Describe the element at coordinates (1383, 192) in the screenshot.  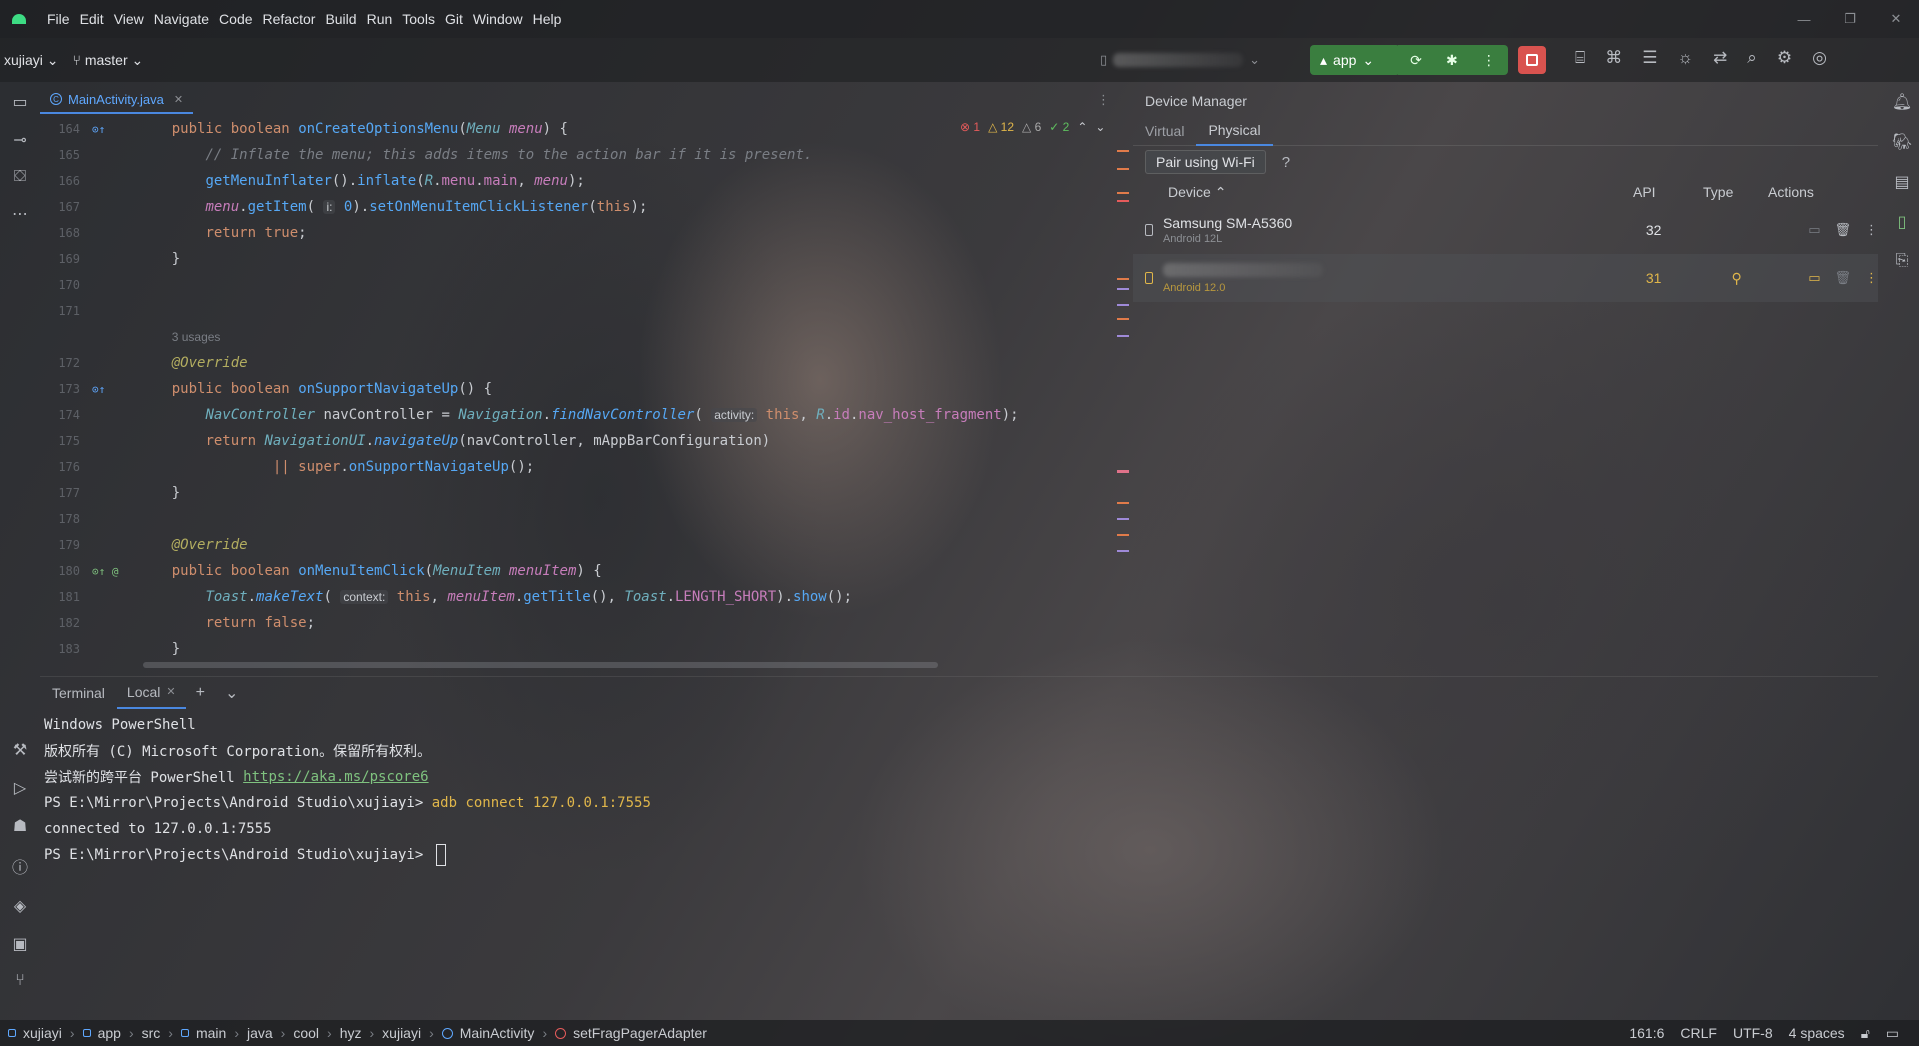
I see `column-device: Device ⌃` at that location.